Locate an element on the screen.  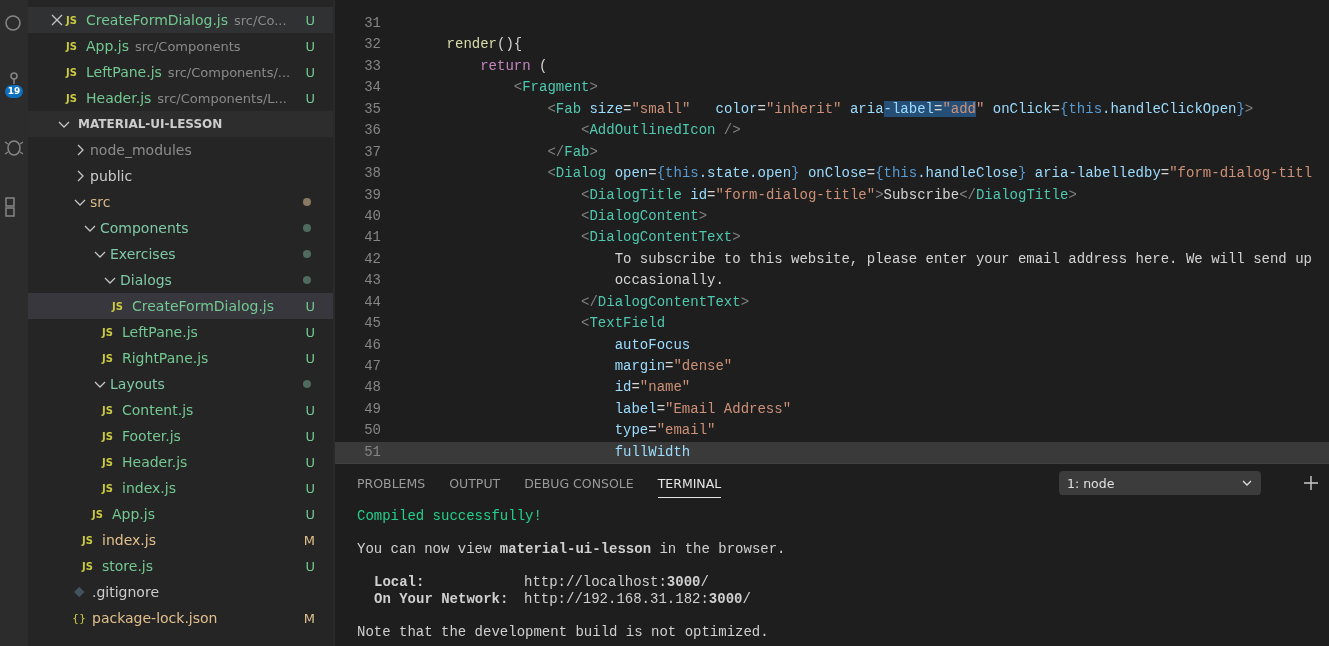
line-number: 31 is located at coordinates (372, 23).